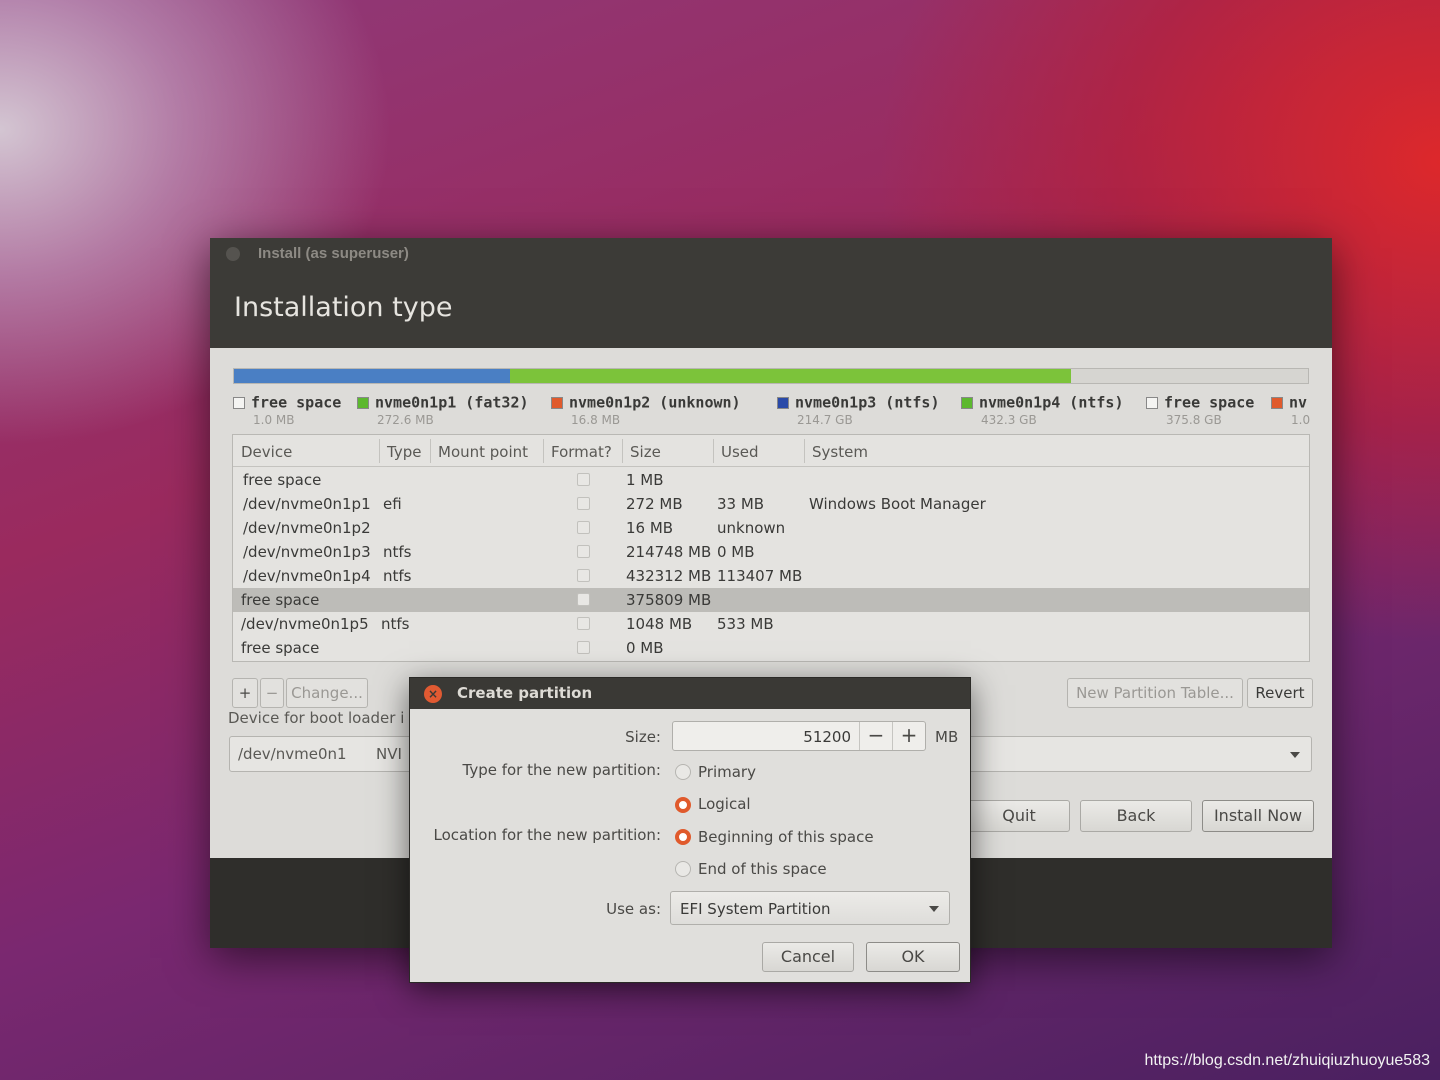 Image resolution: width=1440 pixels, height=1080 pixels. Describe the element at coordinates (483, 452) in the screenshot. I see `column-header-mount: Mount point` at that location.